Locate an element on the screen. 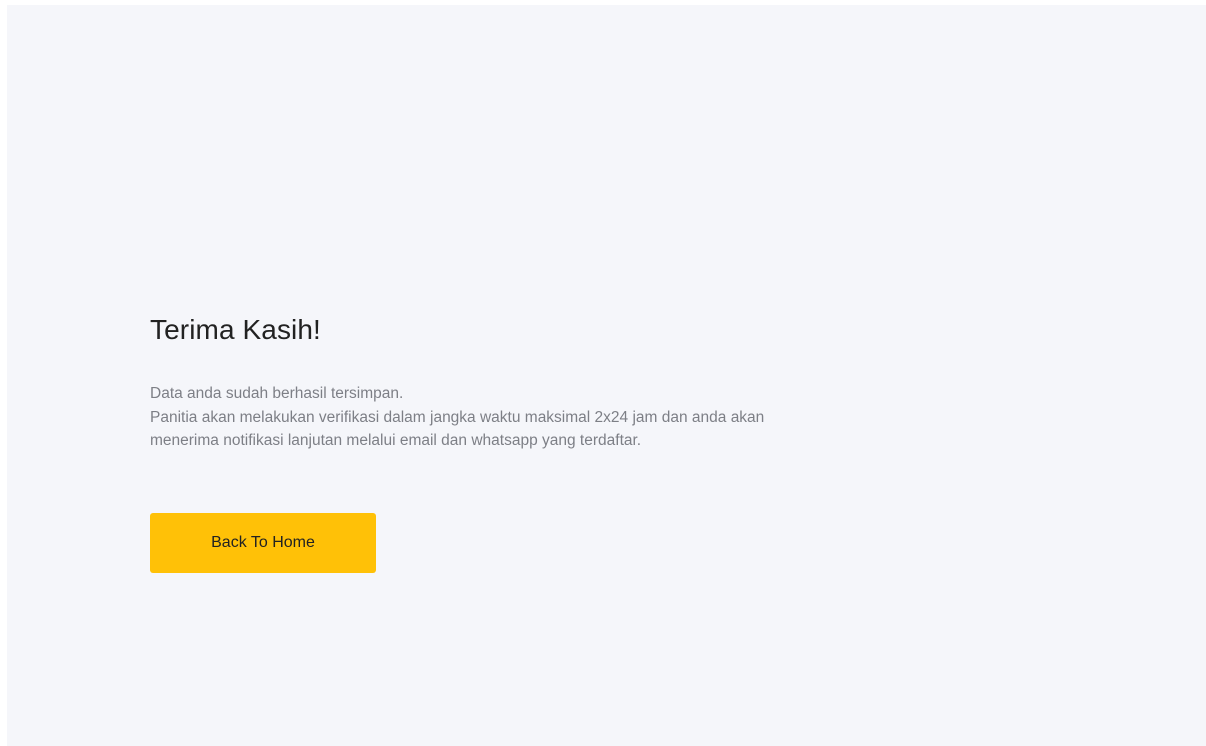  page-title: Terima Kasih! is located at coordinates (235, 329).